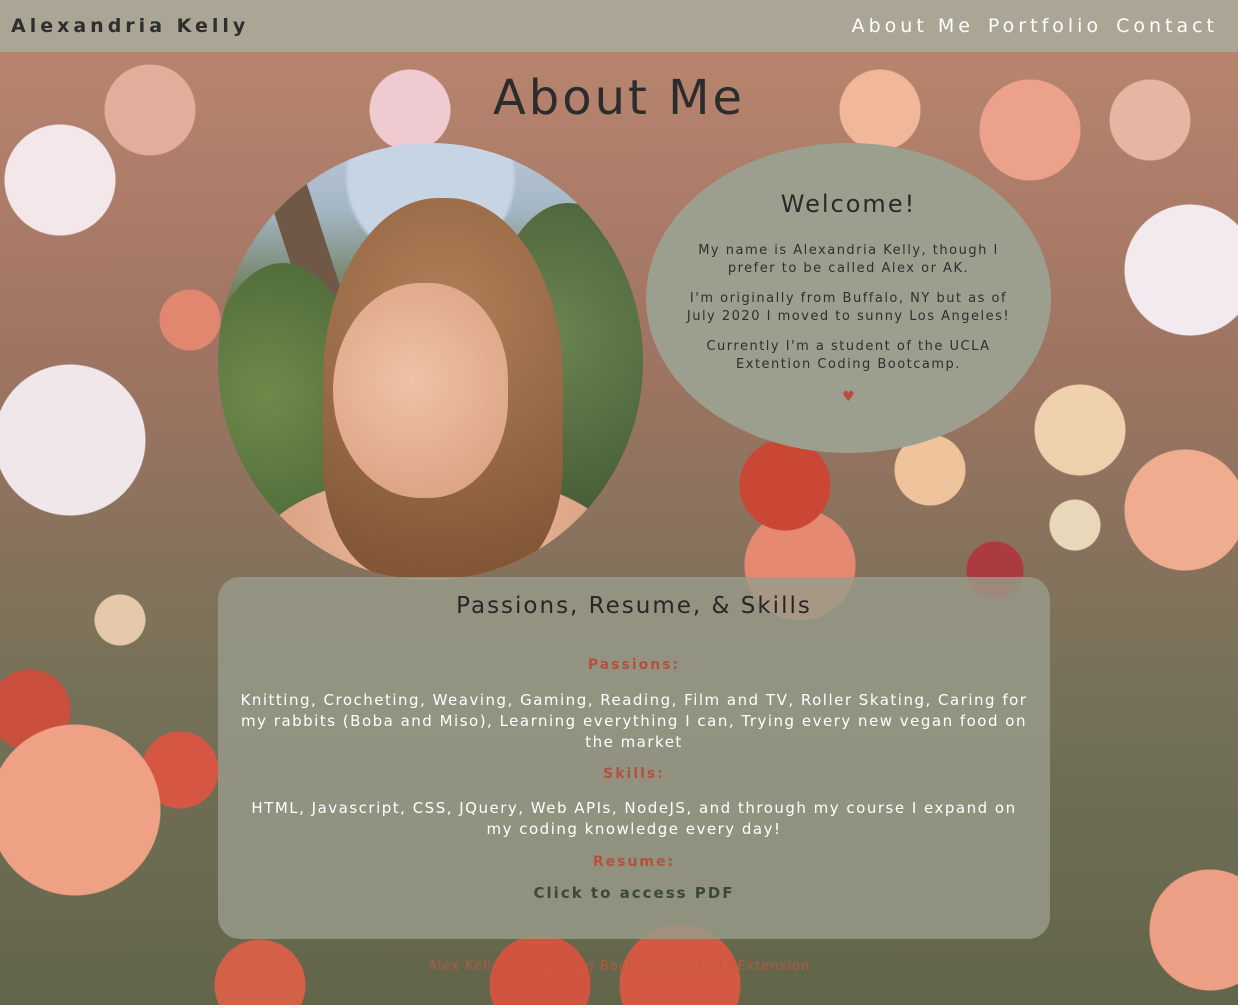 The width and height of the screenshot is (1238, 1005). What do you see at coordinates (1045, 26) in the screenshot?
I see `nav-link-portfolio: Portfolio` at bounding box center [1045, 26].